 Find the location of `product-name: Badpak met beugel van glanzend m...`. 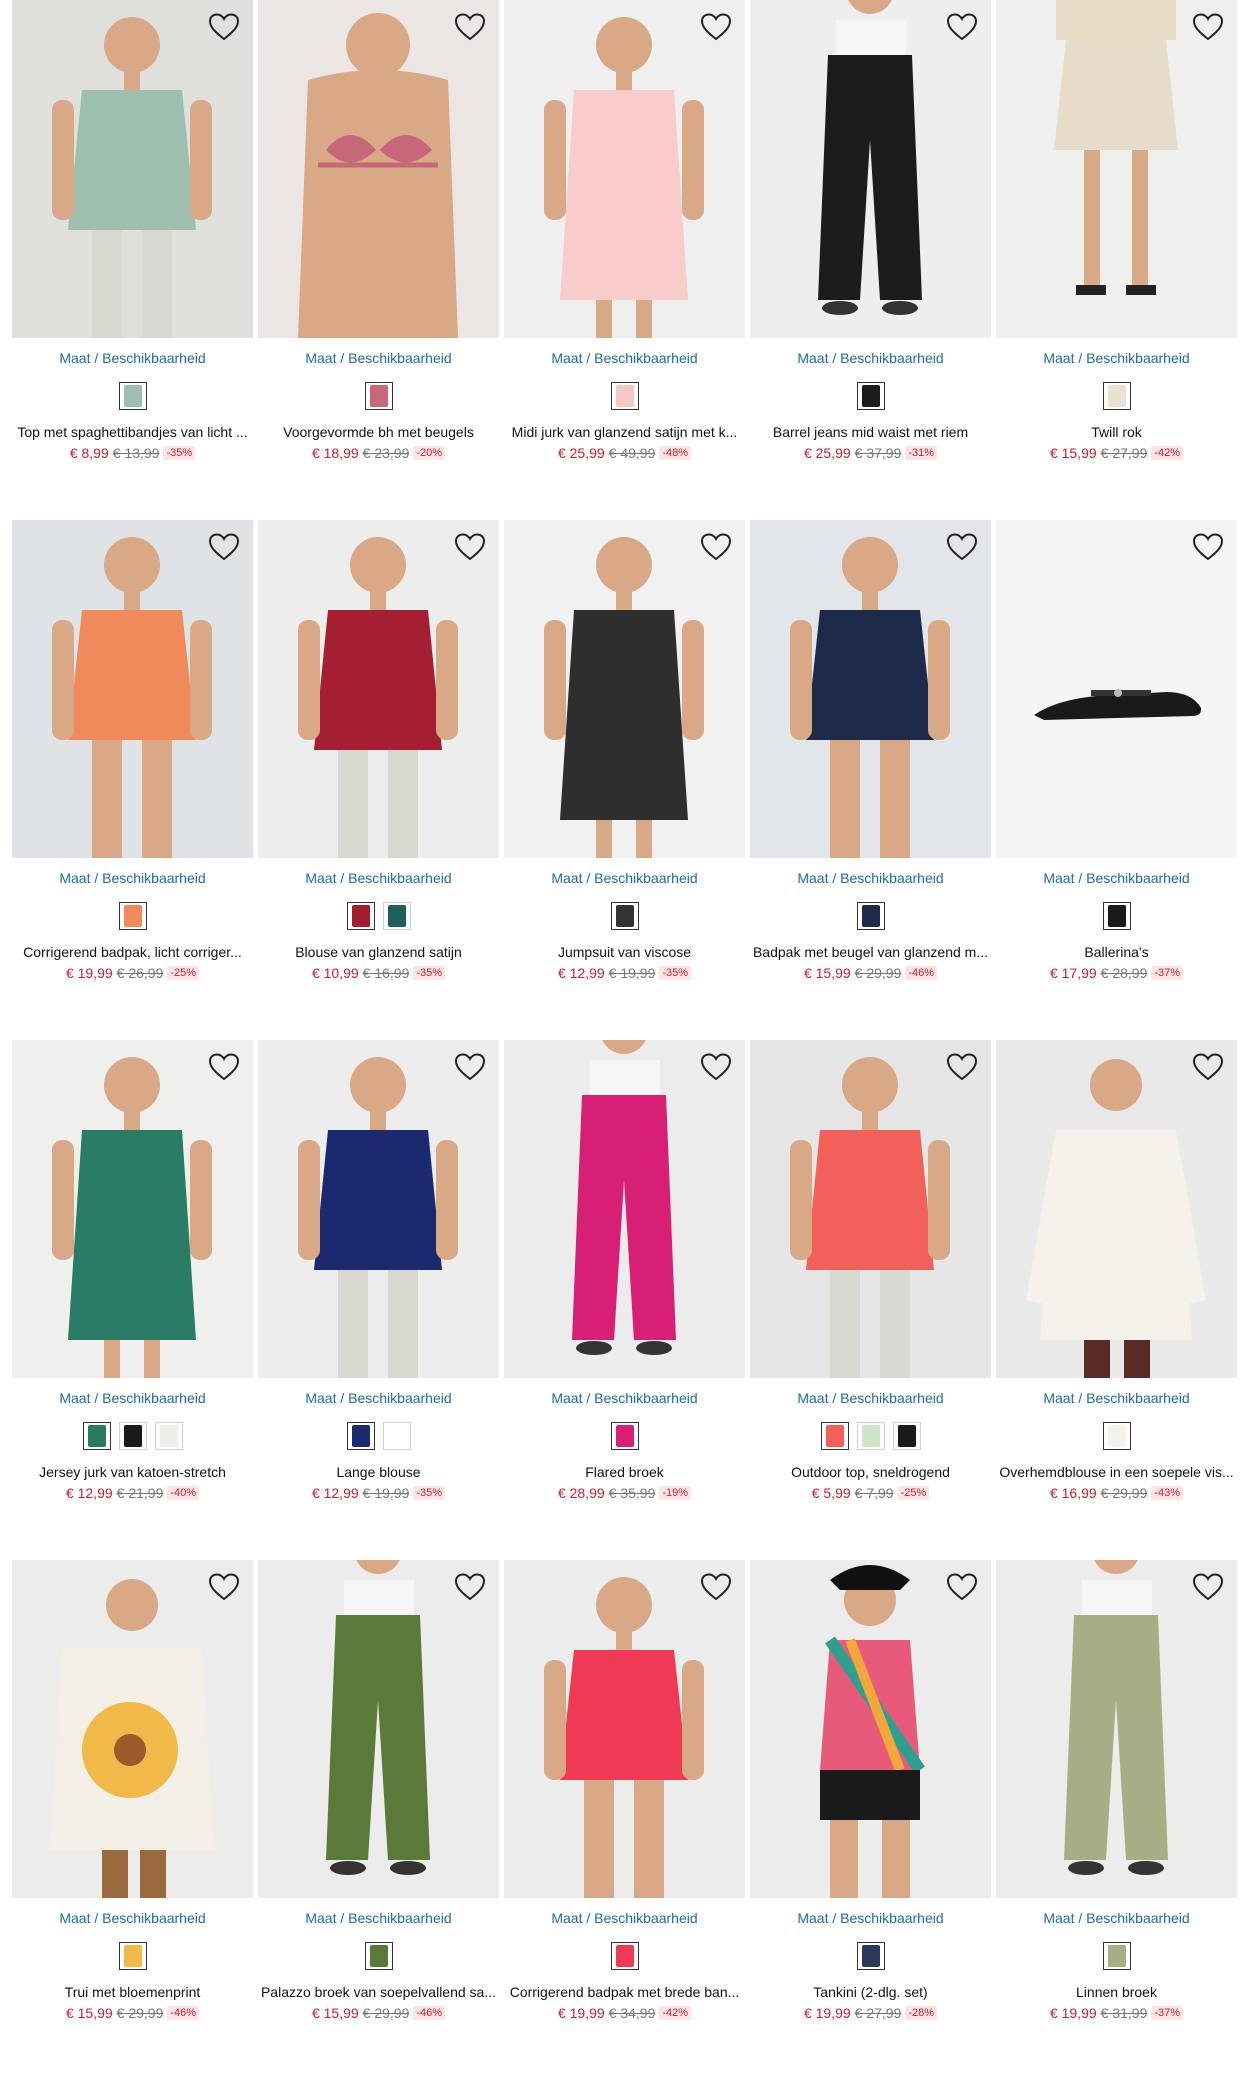

product-name: Badpak met beugel van glanzend m... is located at coordinates (870, 952).